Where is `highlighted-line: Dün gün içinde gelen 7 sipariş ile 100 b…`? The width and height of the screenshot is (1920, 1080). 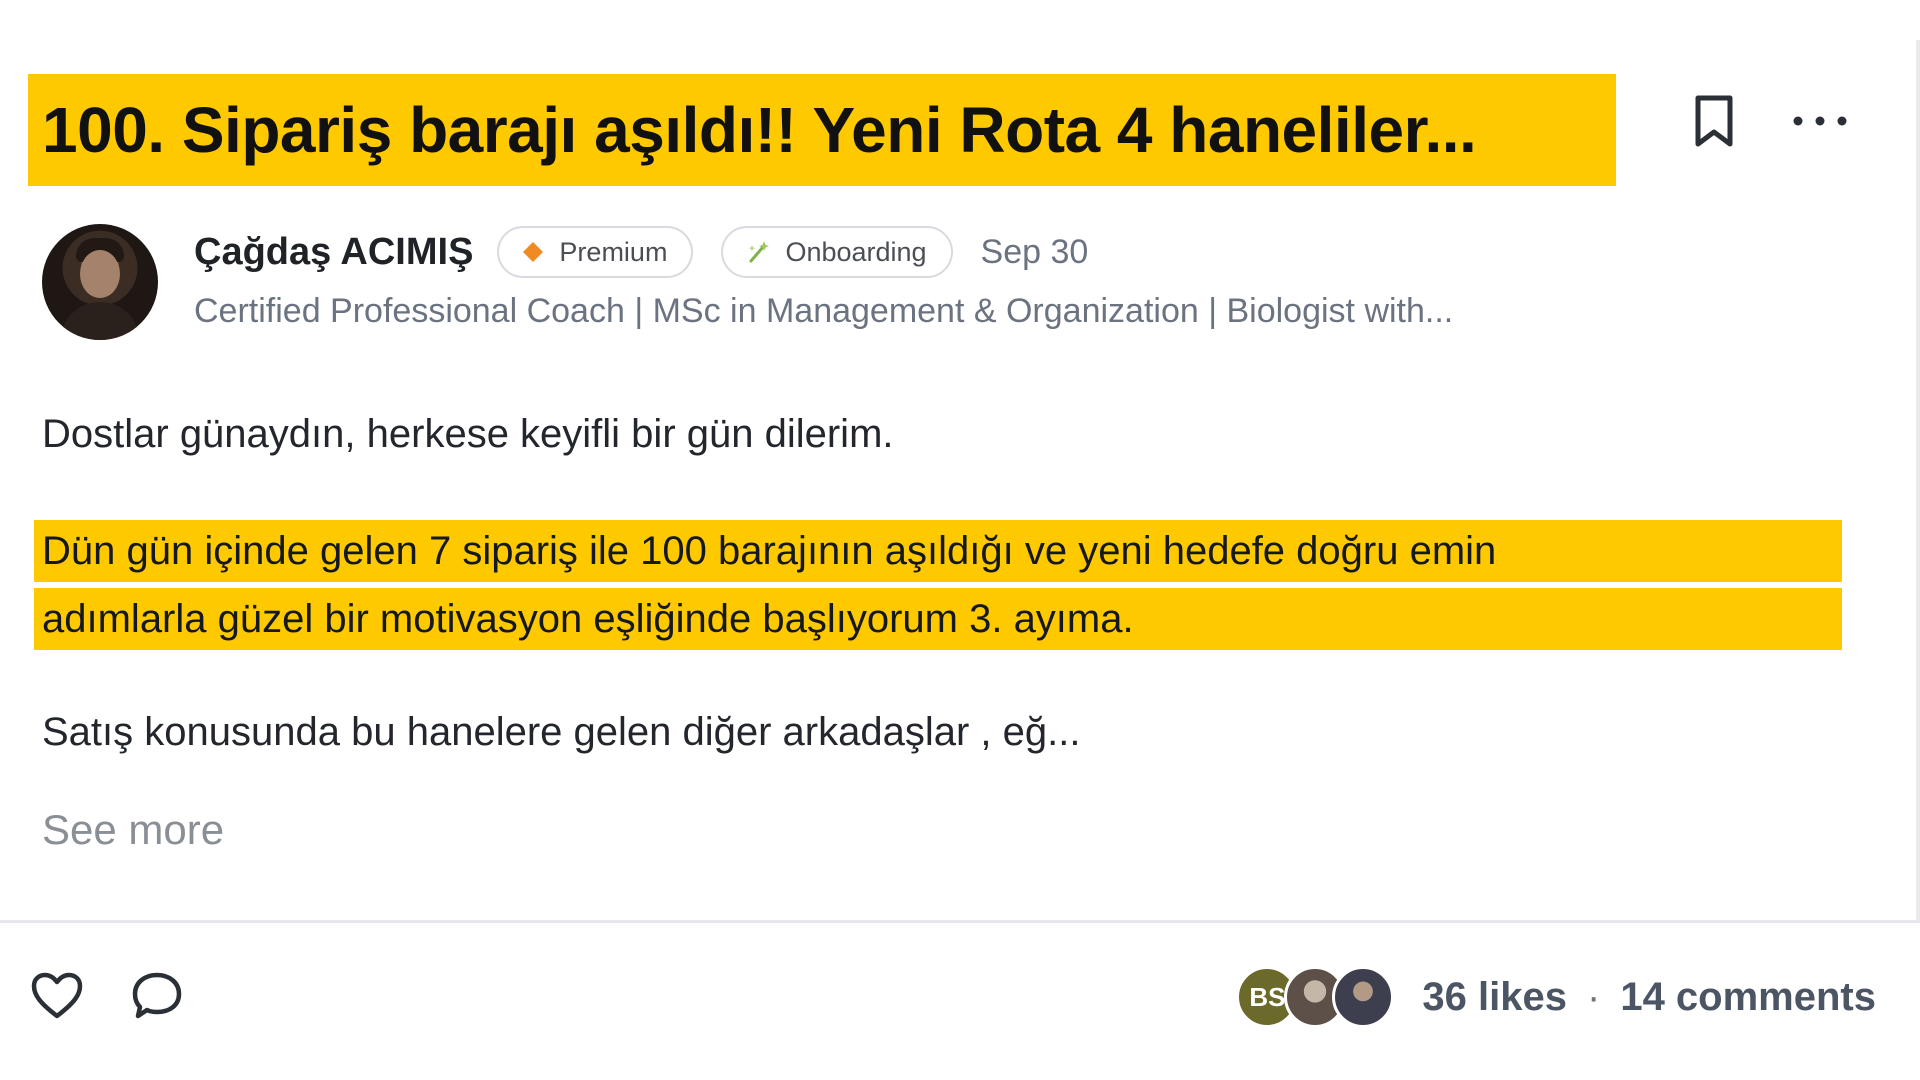
highlighted-line: Dün gün içinde gelen 7 sipariş ile 100 b… is located at coordinates (938, 551).